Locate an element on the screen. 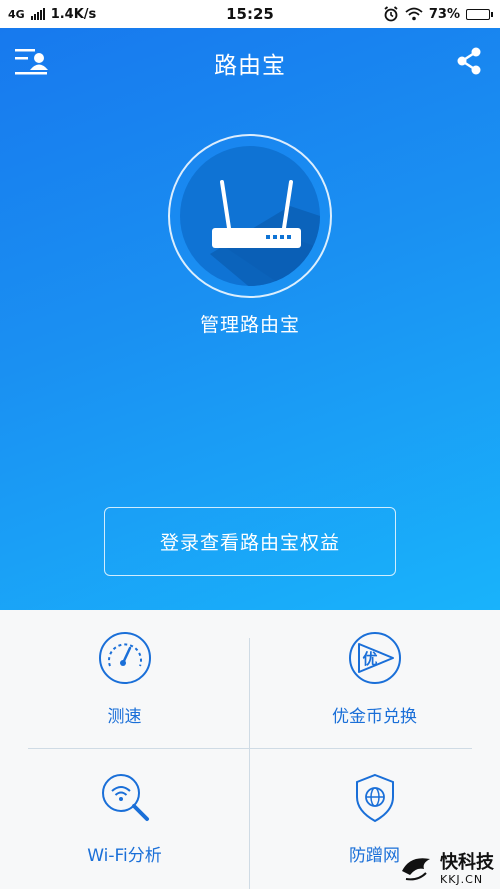  coin-exchange-tile: 优 优金币兑换 is located at coordinates (374, 679).